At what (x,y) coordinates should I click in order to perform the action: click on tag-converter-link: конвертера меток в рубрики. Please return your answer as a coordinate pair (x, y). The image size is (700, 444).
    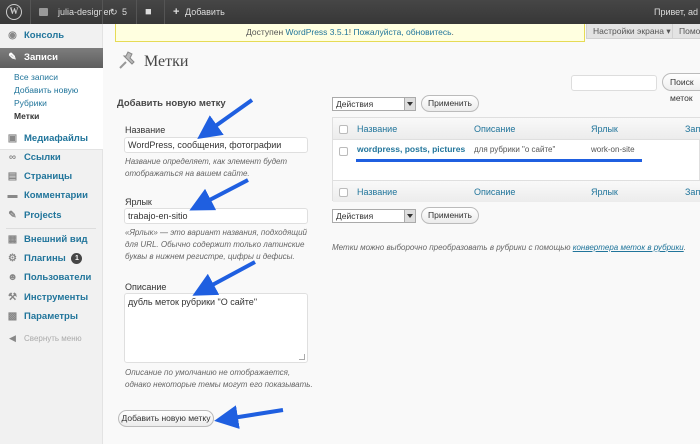
    Looking at the image, I should click on (628, 247).